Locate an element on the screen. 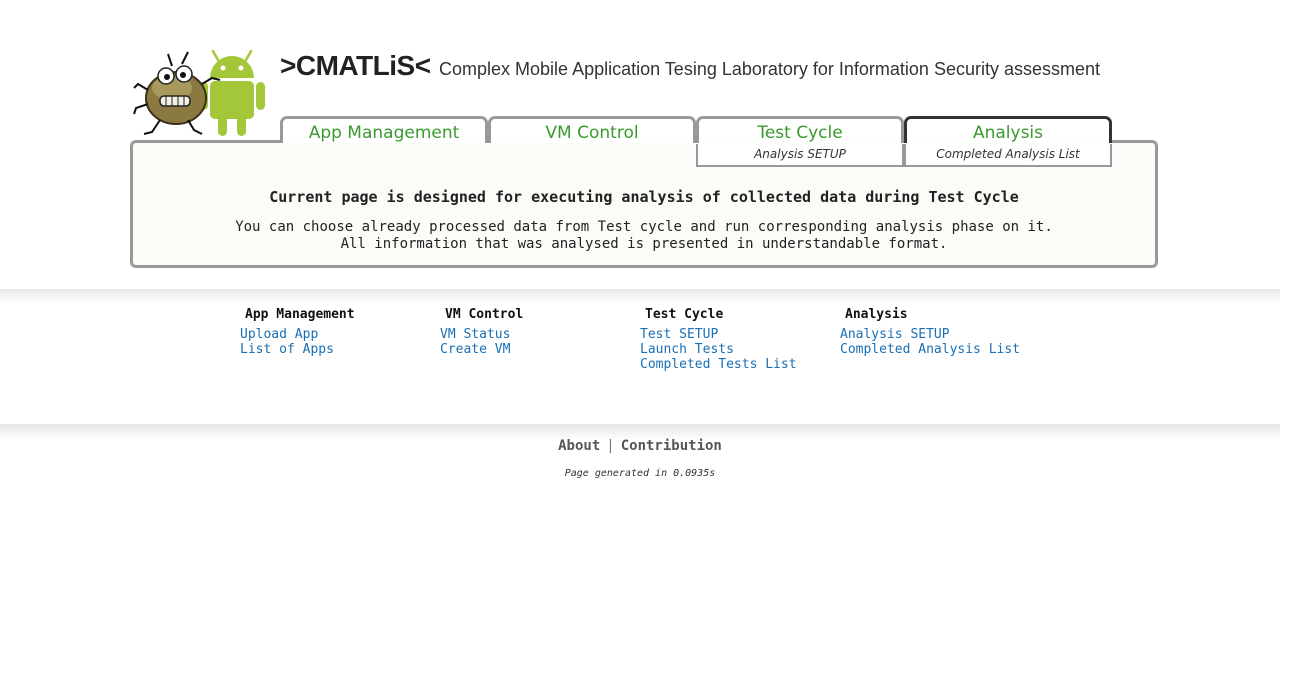 Image resolution: width=1300 pixels, height=697 pixels. sitemap-column-vm-control: VM Control VM Status Create VM is located at coordinates (481, 332).